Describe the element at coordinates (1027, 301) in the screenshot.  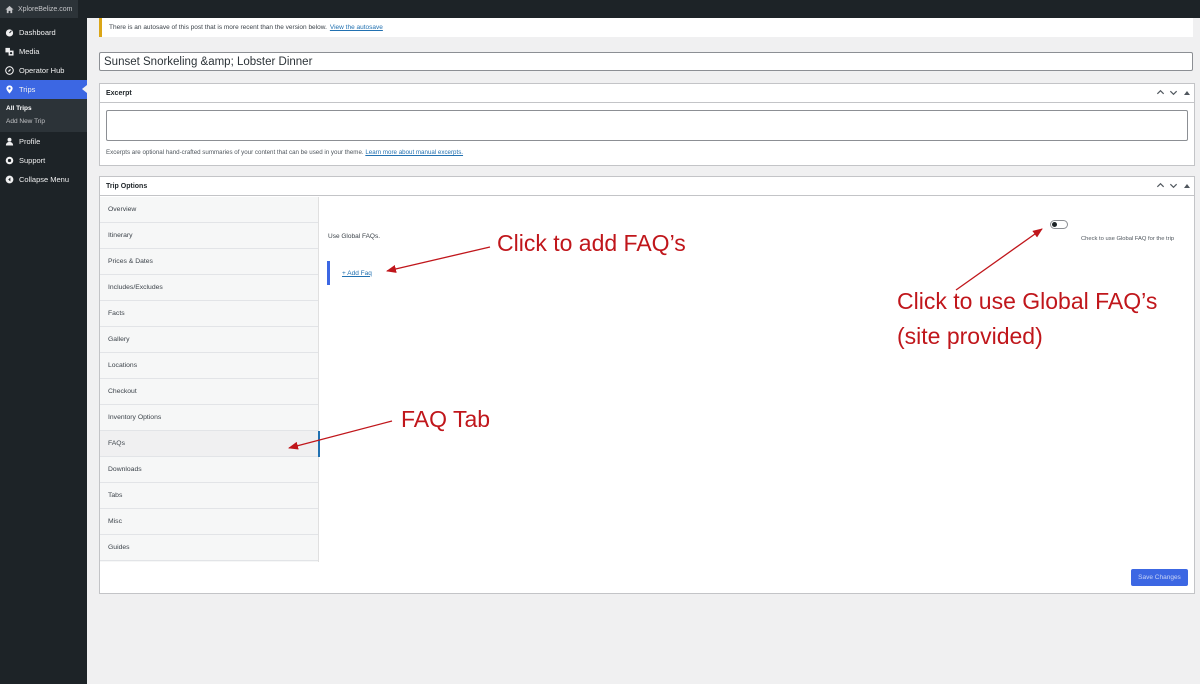
I see `annotation-global-faq-line1: Click to use Global FAQ’s` at that location.